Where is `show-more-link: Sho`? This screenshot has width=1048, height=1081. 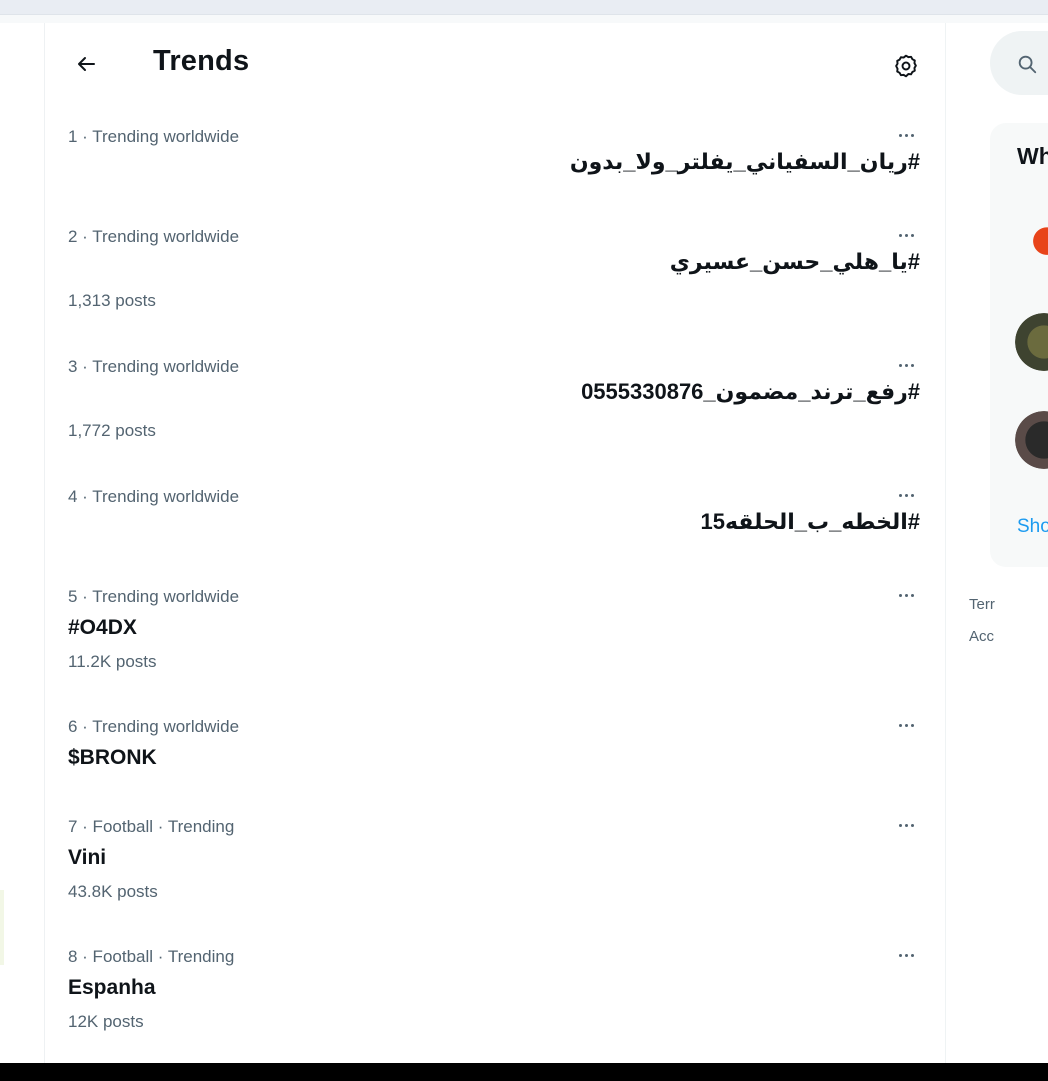 show-more-link: Sho is located at coordinates (1032, 527).